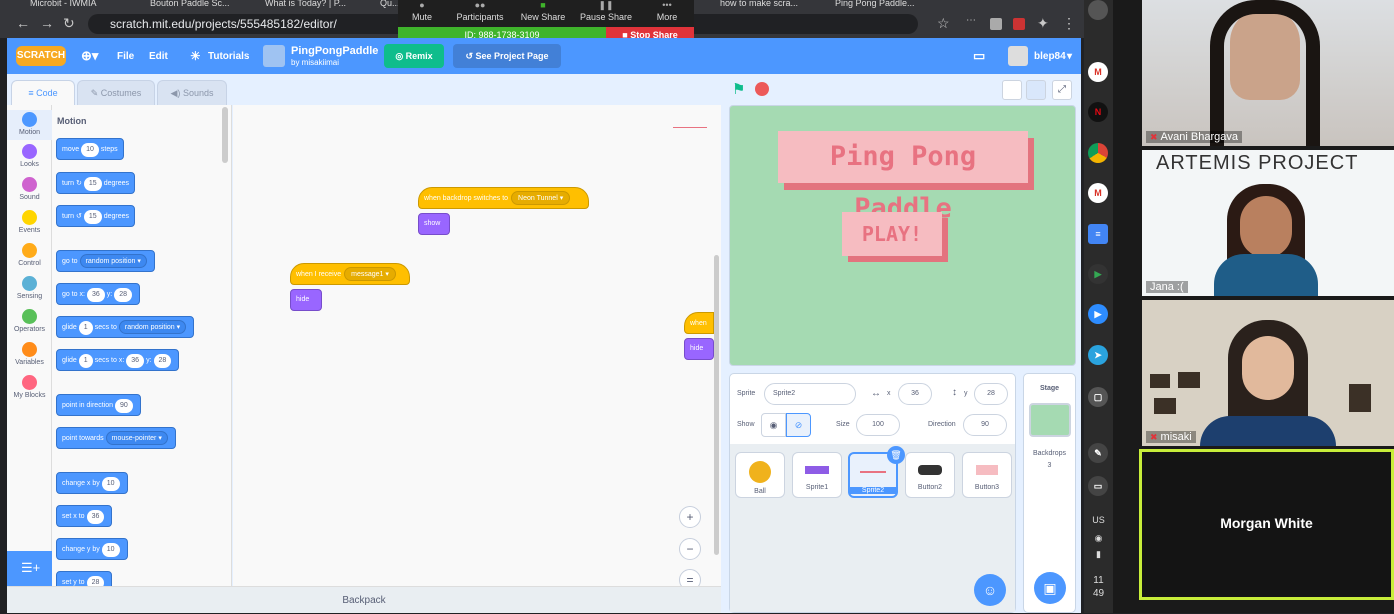  What do you see at coordinates (690, 517) in the screenshot?
I see `zoom-in-icon: +` at bounding box center [690, 517].